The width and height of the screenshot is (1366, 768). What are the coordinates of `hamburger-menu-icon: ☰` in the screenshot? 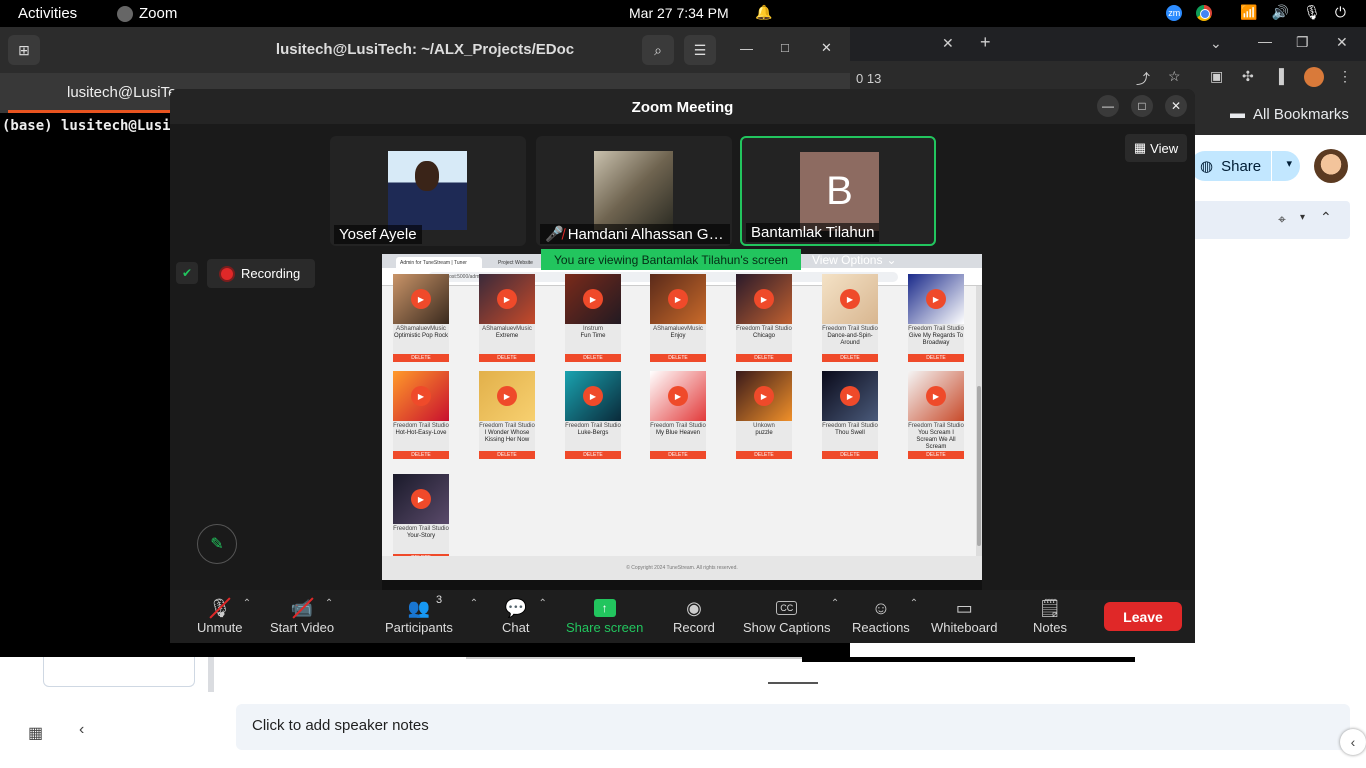 It's located at (700, 50).